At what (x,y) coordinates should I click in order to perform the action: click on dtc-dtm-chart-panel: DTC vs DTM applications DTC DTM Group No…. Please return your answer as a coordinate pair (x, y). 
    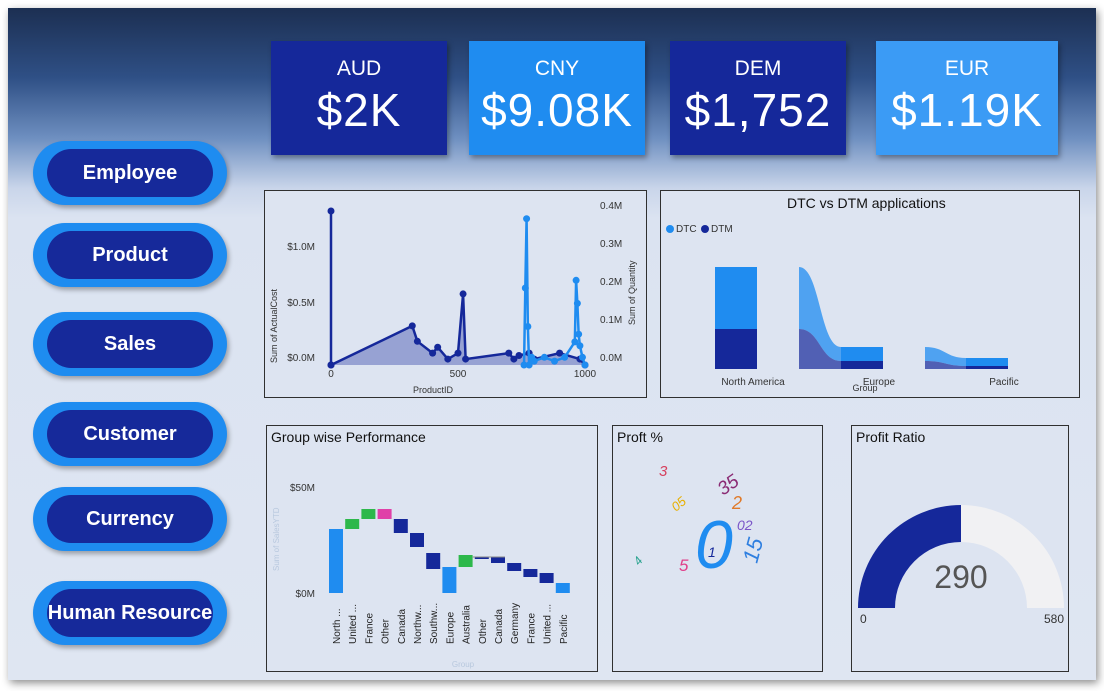
    Looking at the image, I should click on (870, 294).